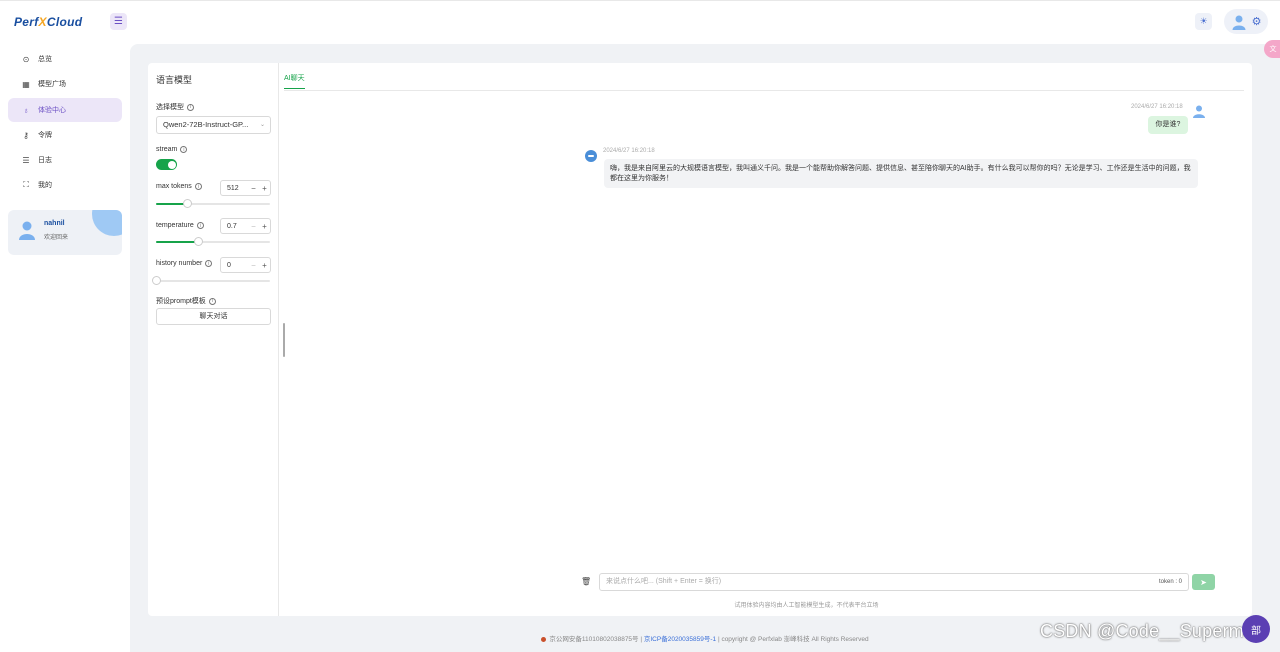  What do you see at coordinates (233, 188) in the screenshot?
I see `max-tokens-value: 512` at bounding box center [233, 188].